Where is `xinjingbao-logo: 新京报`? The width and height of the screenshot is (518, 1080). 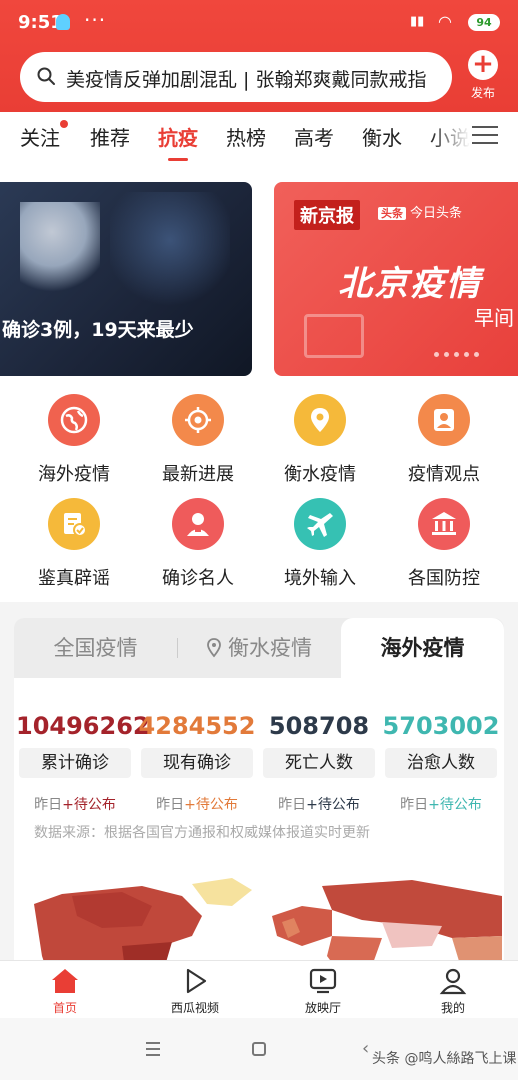
xinjingbao-logo: 新京报 is located at coordinates (327, 215).